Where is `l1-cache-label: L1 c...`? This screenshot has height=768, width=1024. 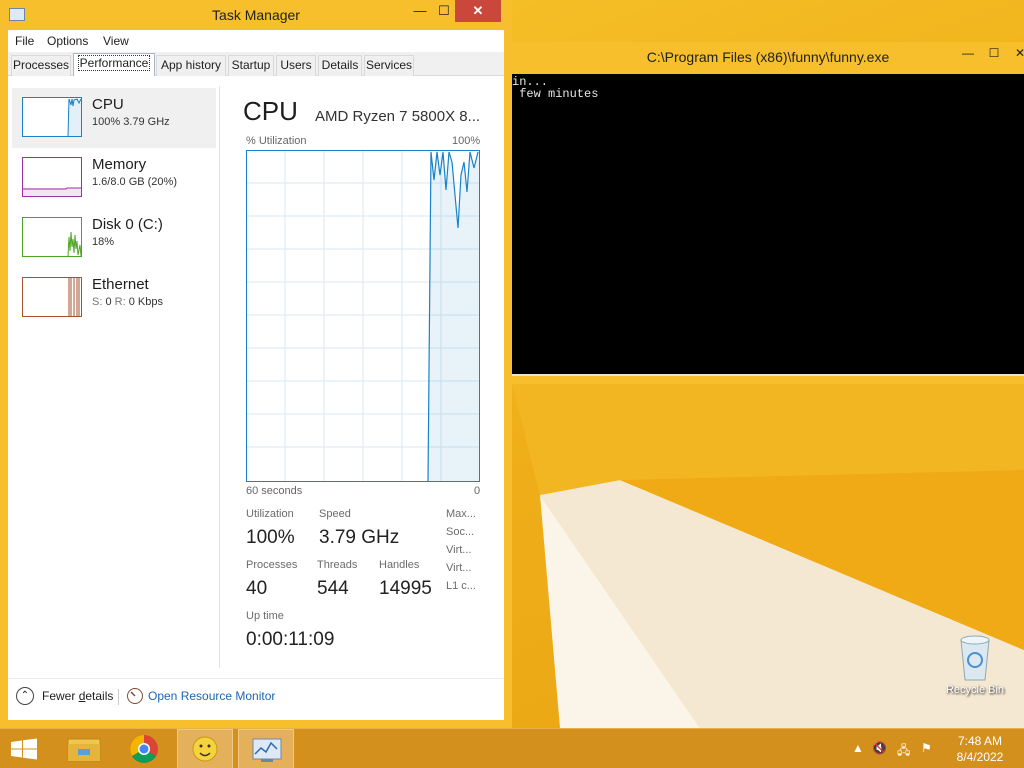 l1-cache-label: L1 c... is located at coordinates (461, 586).